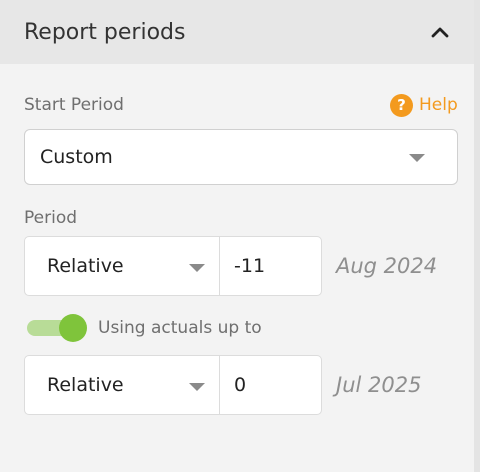 This screenshot has width=480, height=472. I want to click on toggle-knob, so click(73, 328).